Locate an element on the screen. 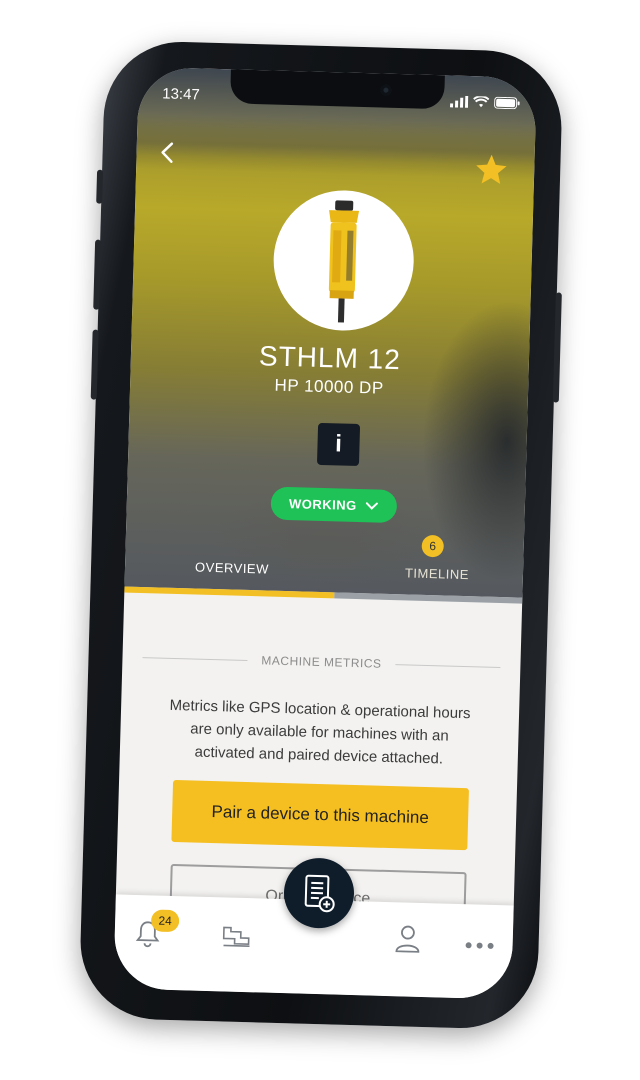 This screenshot has width=640, height=1080. status-icons is located at coordinates (484, 102).